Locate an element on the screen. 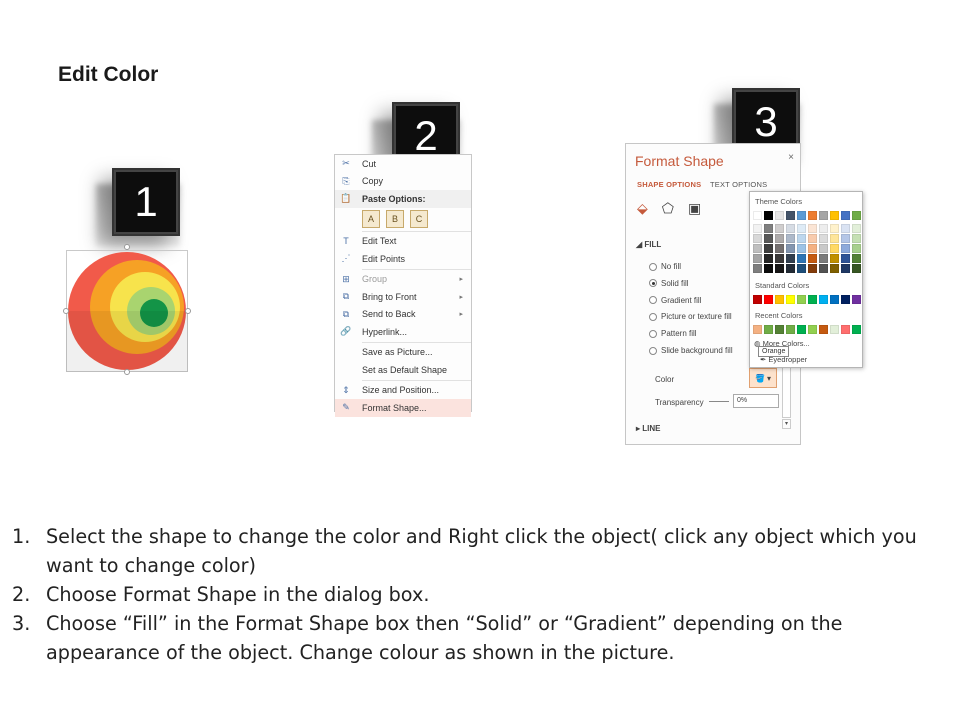 This screenshot has height=720, width=960. paste-option-icon: B is located at coordinates (395, 218).